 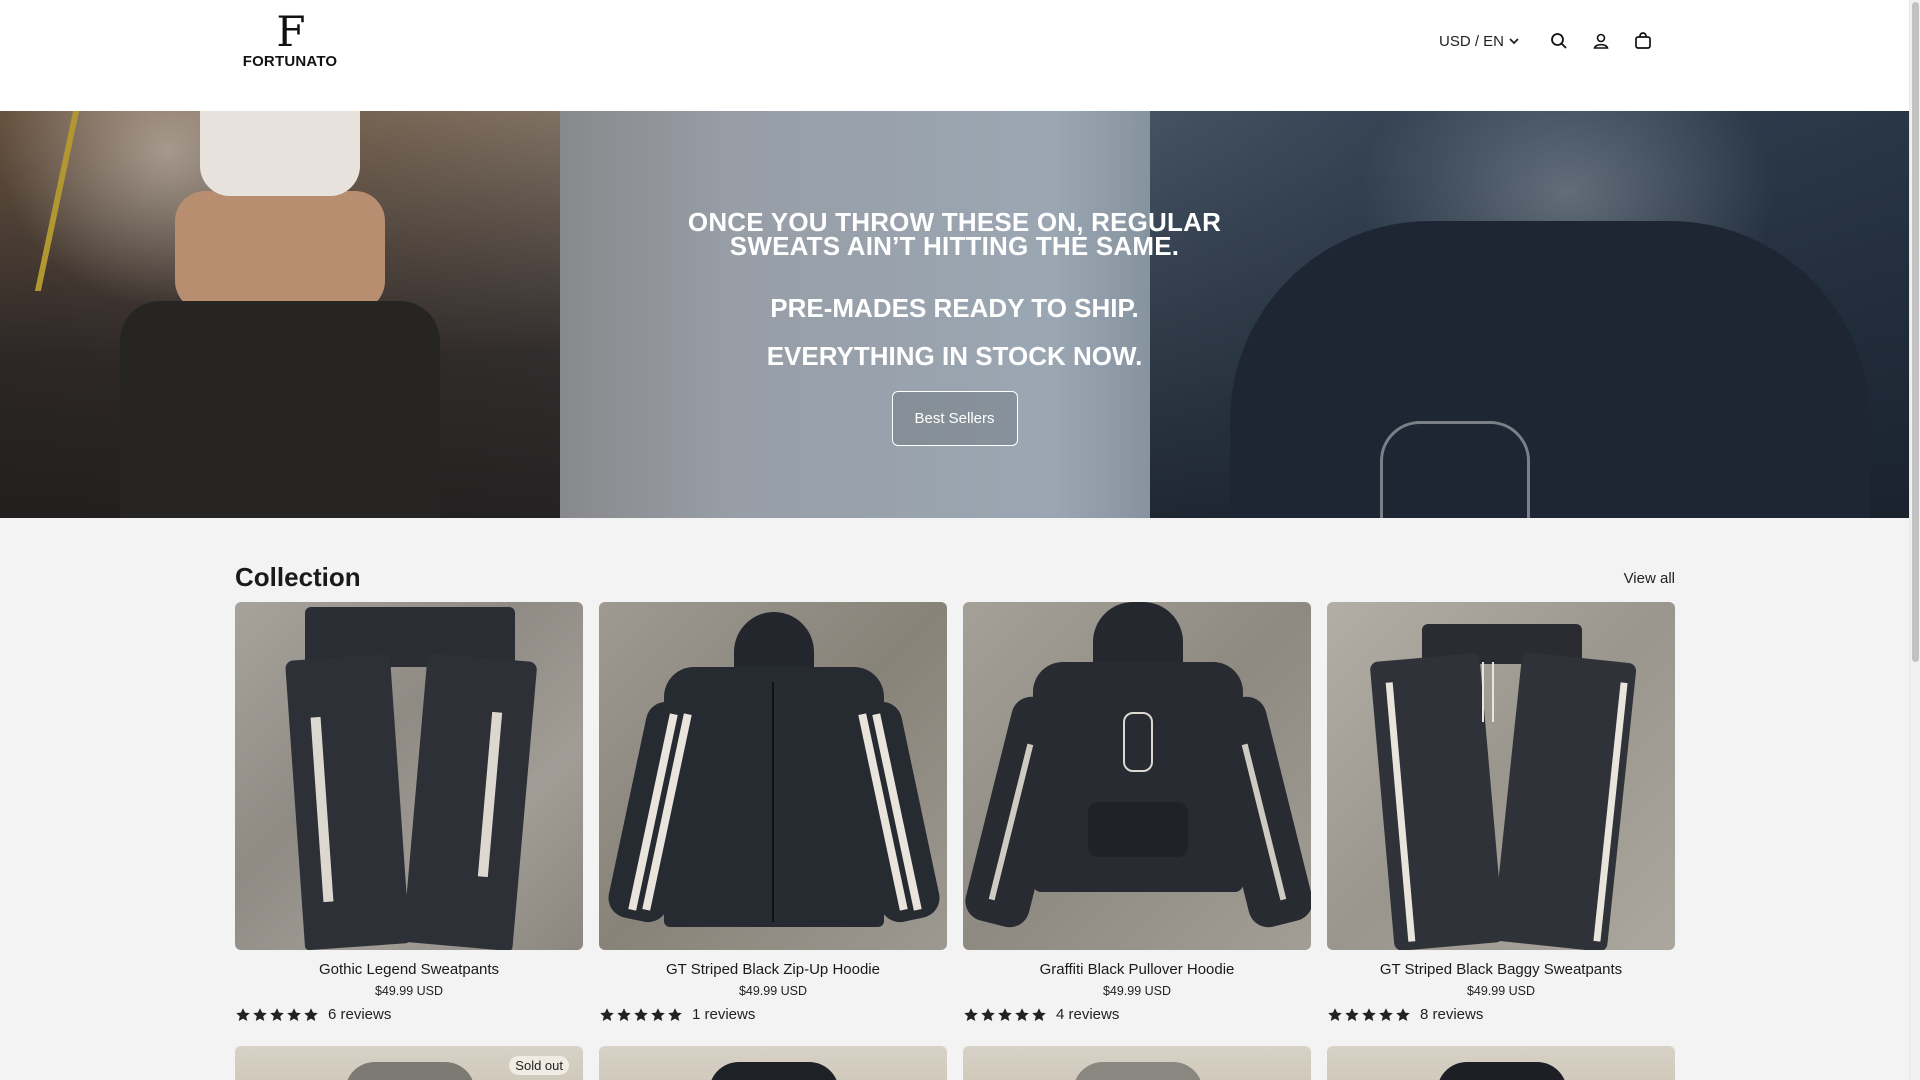 I want to click on search-icon, so click(x=1559, y=41).